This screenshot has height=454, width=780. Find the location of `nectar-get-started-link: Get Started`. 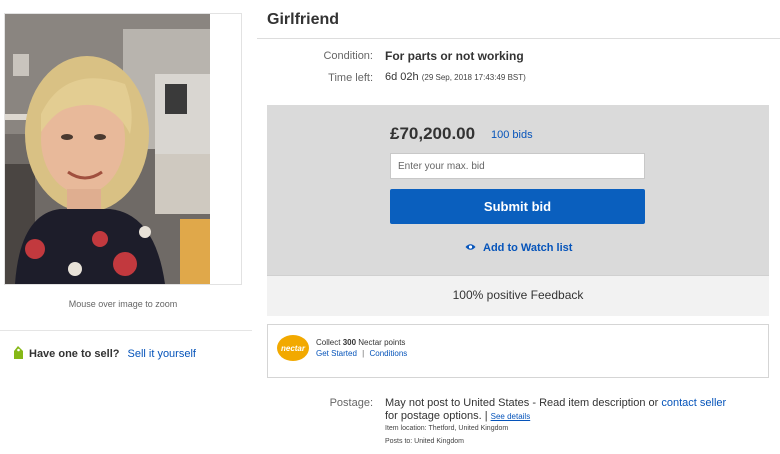

nectar-get-started-link: Get Started is located at coordinates (336, 353).